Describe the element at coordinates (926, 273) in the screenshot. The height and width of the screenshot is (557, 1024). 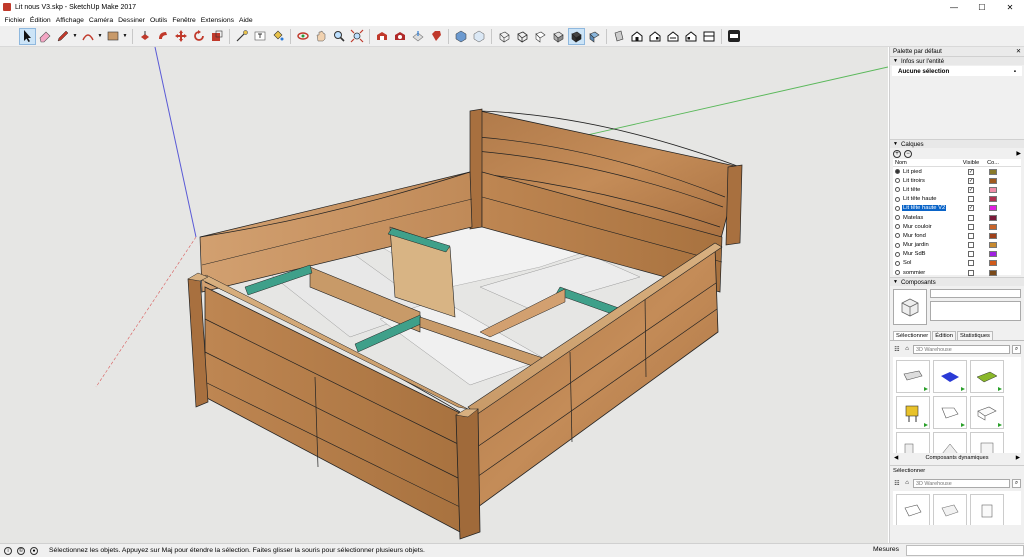
I see `layer-name-cell: sommier` at that location.